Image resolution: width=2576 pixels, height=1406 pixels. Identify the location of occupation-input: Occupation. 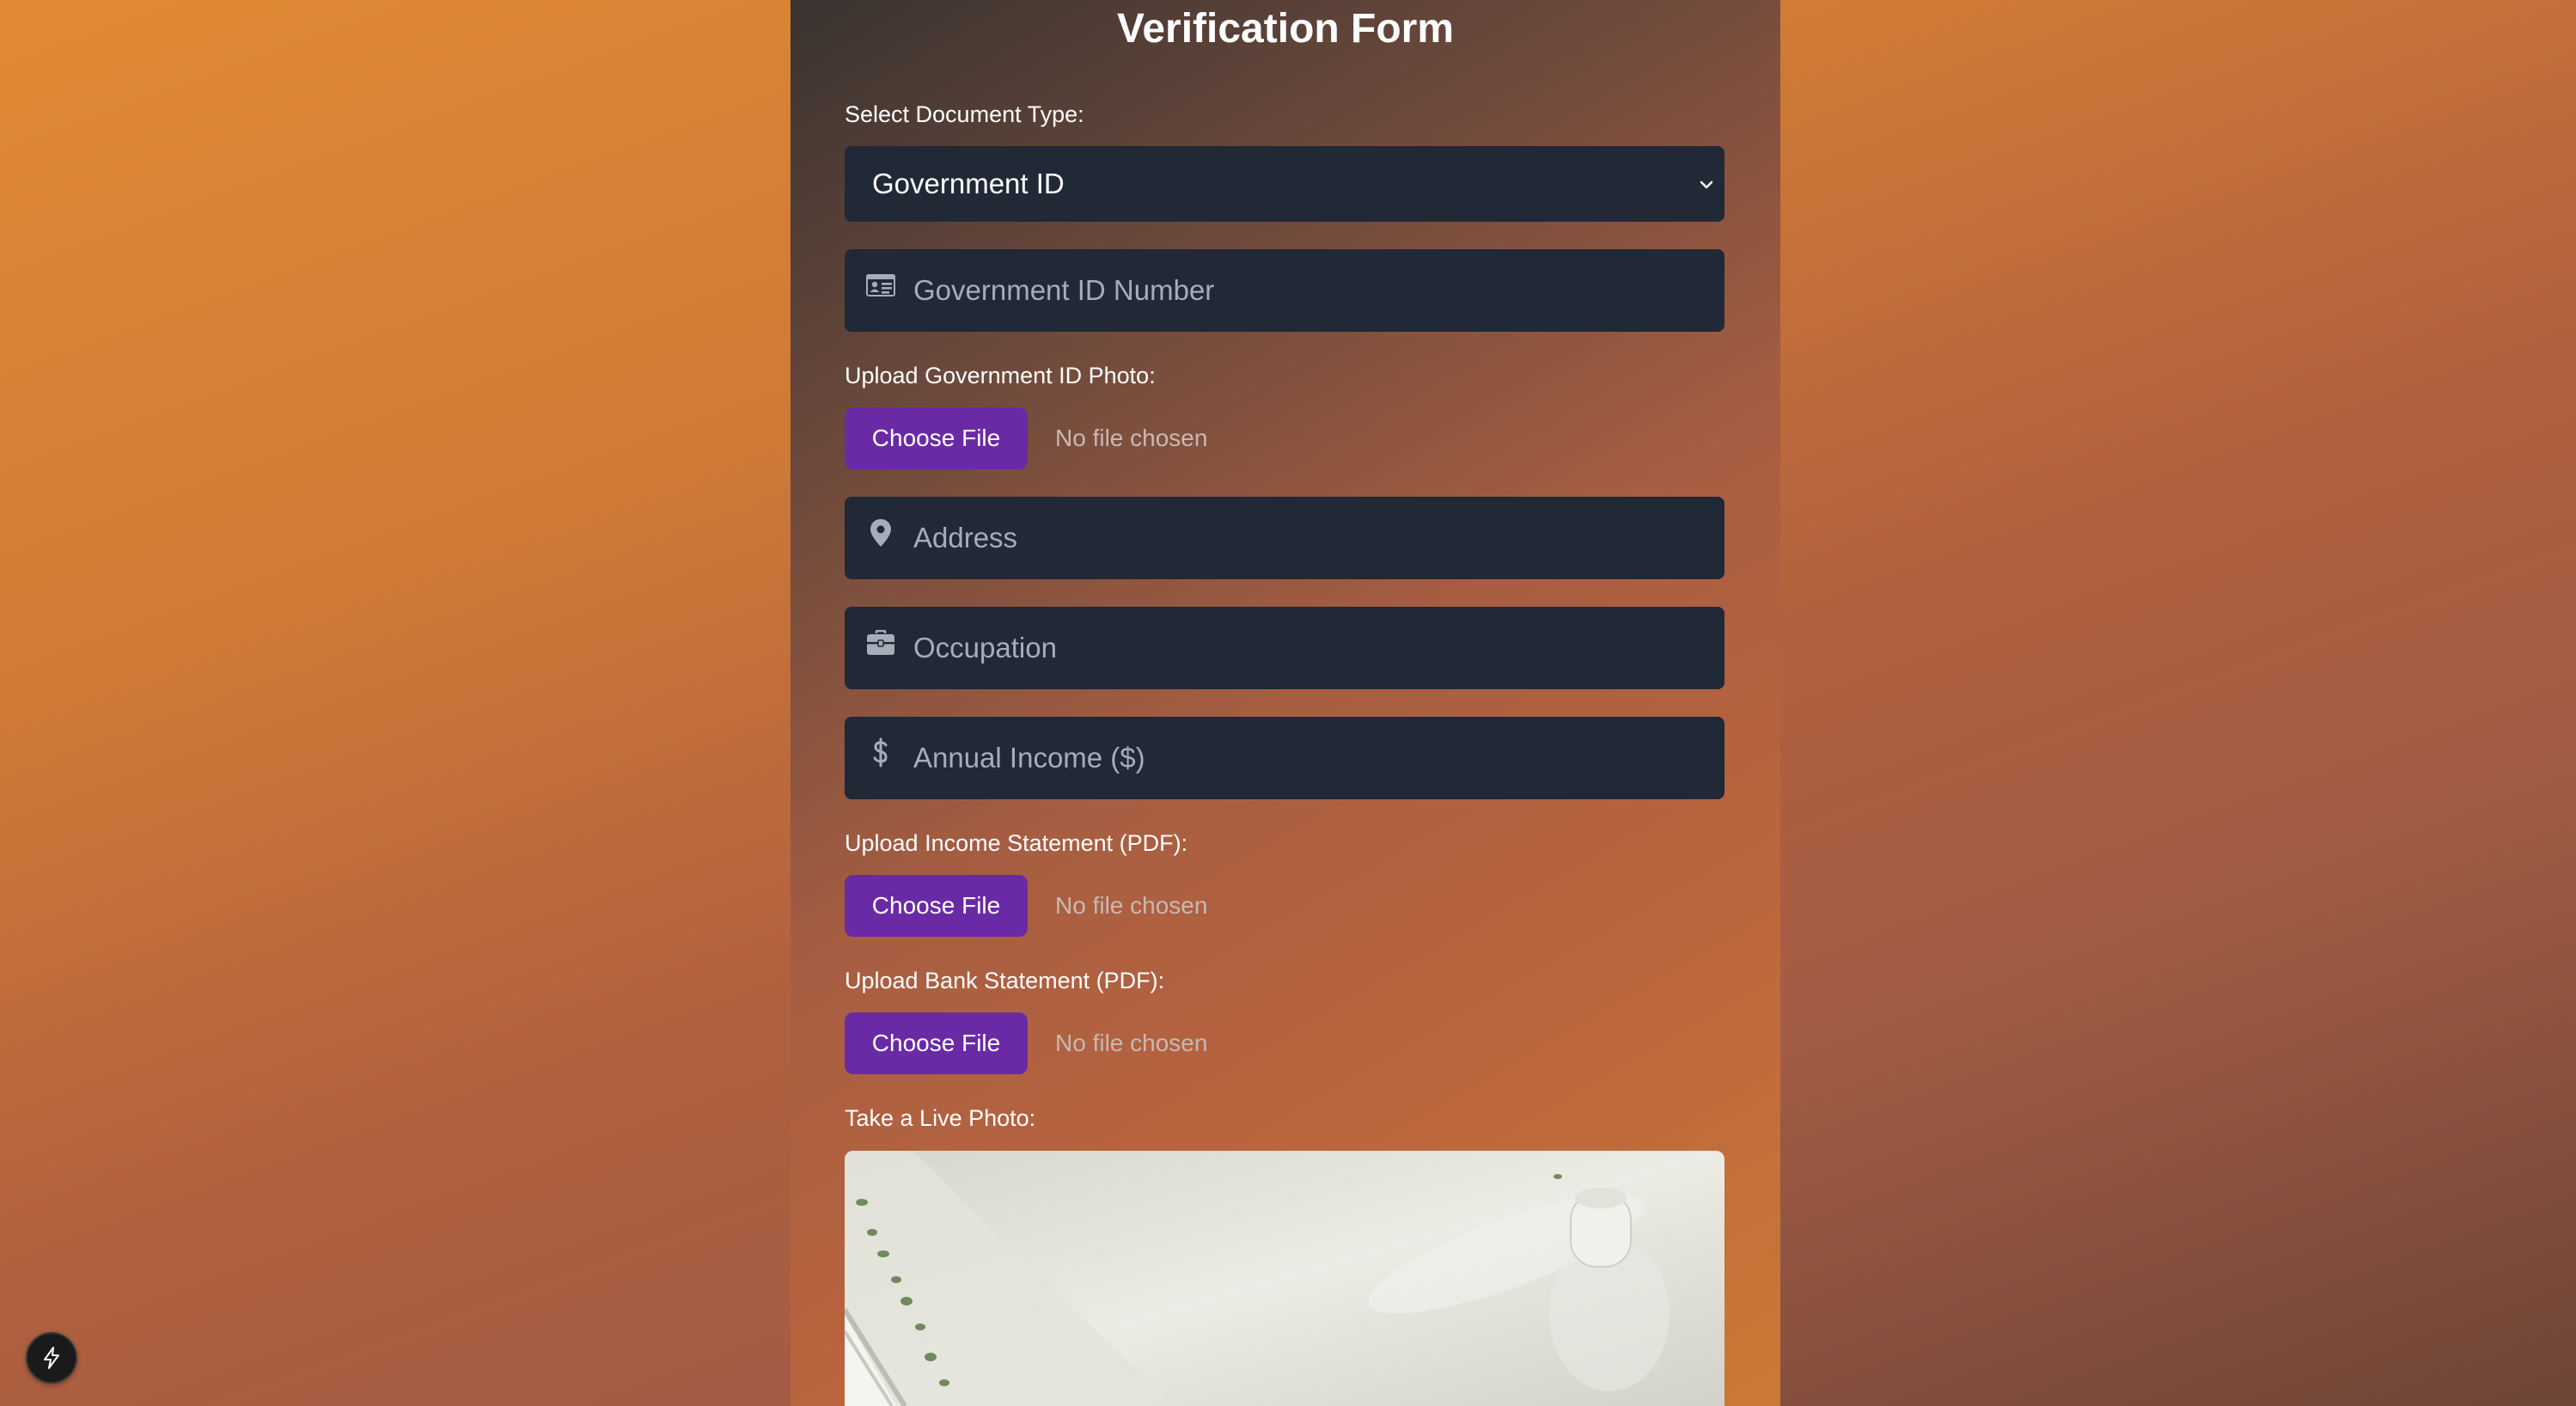
(1284, 648).